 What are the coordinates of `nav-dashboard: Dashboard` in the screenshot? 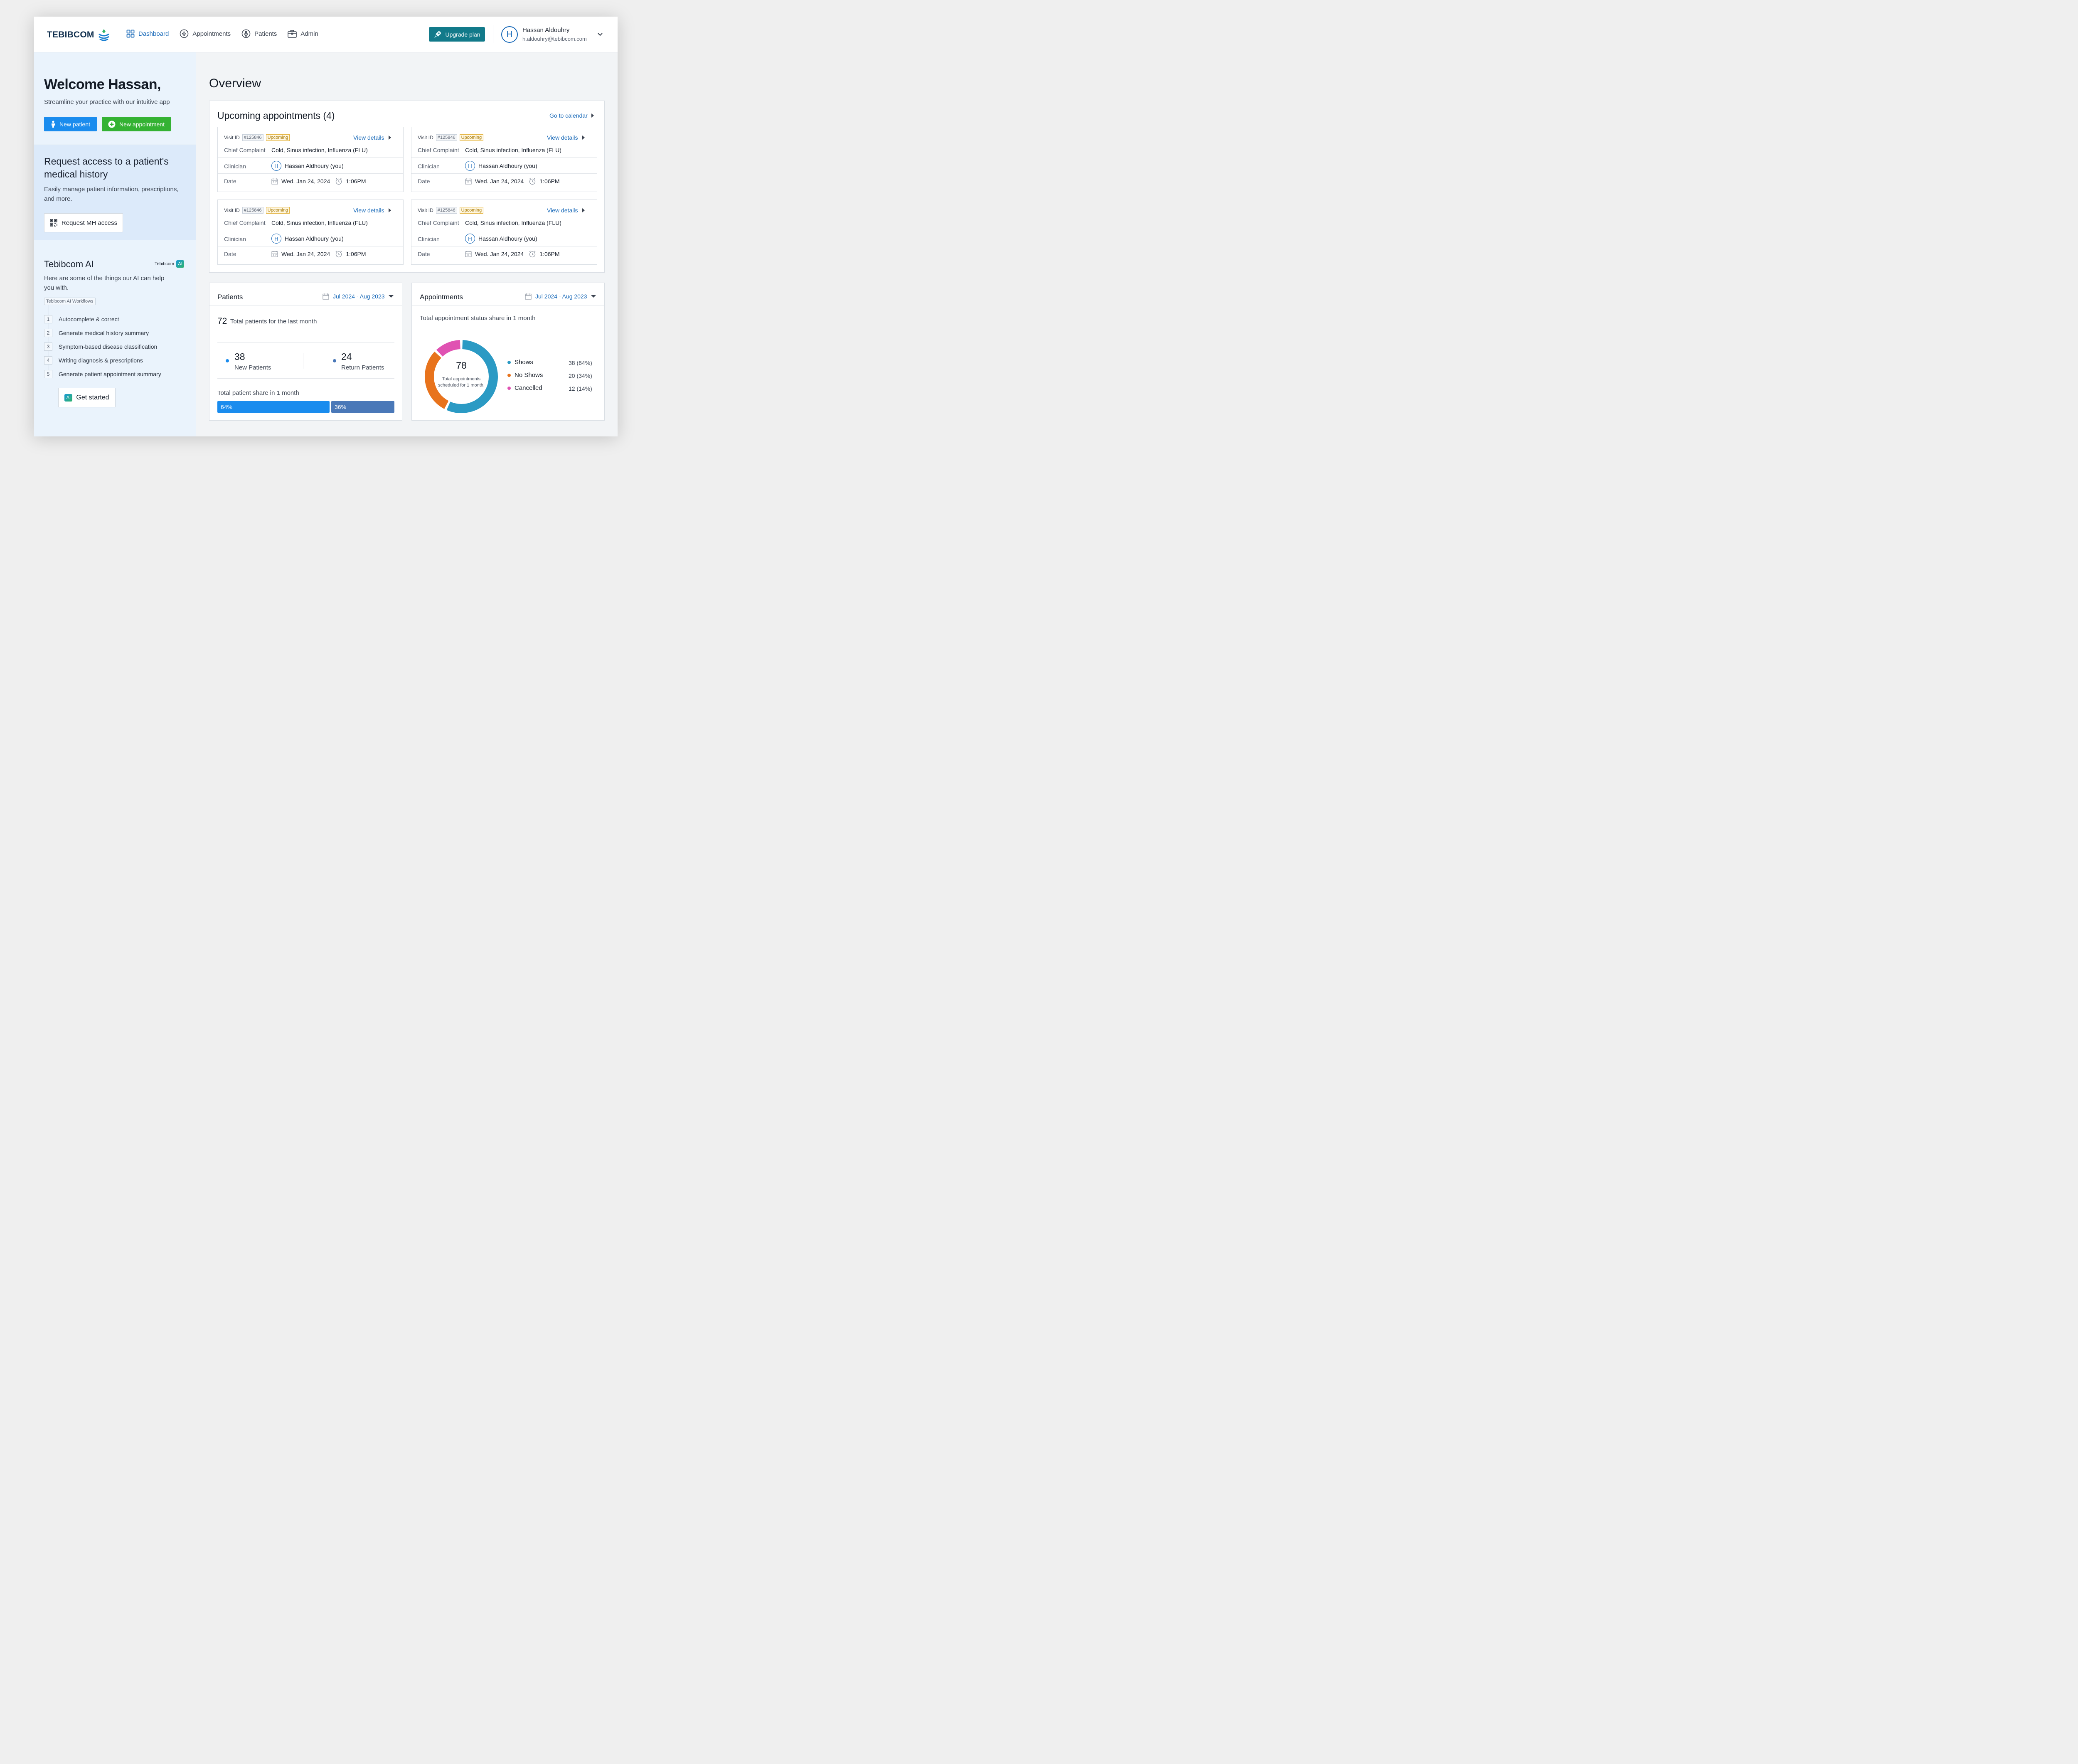 It's located at (148, 33).